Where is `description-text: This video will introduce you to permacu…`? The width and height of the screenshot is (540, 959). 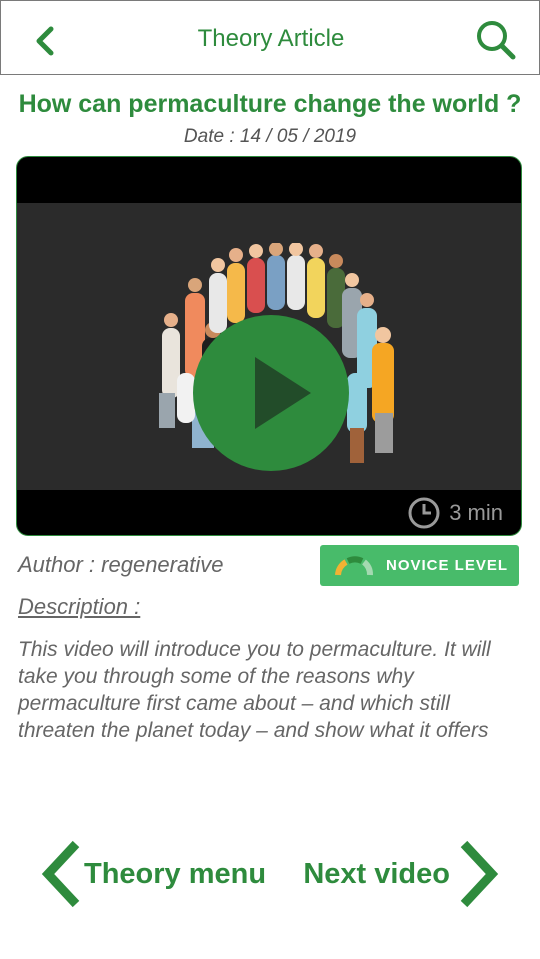
description-text: This video will introduce you to permacu… is located at coordinates (254, 690).